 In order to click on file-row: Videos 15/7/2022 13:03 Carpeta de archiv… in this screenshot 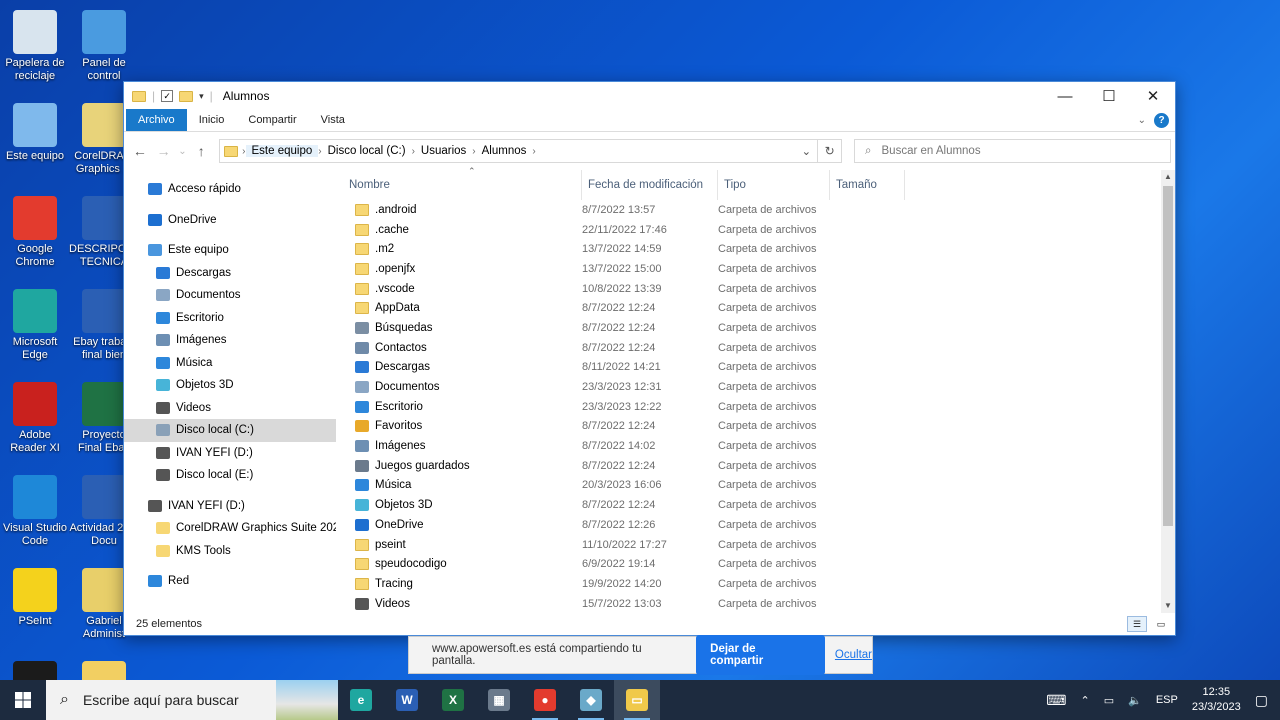, I will do `click(756, 604)`.